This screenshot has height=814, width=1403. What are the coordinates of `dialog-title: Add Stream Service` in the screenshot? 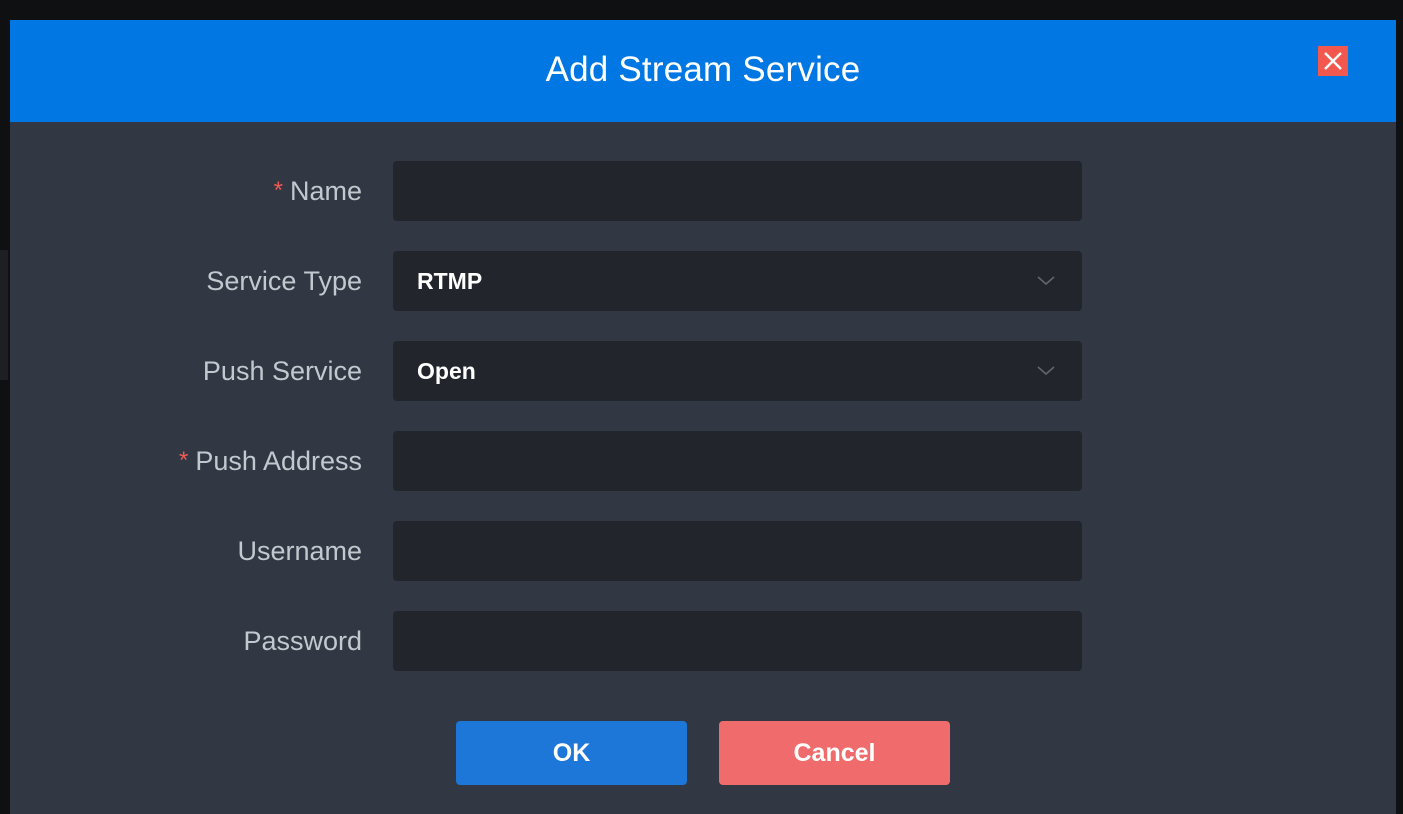 It's located at (703, 69).